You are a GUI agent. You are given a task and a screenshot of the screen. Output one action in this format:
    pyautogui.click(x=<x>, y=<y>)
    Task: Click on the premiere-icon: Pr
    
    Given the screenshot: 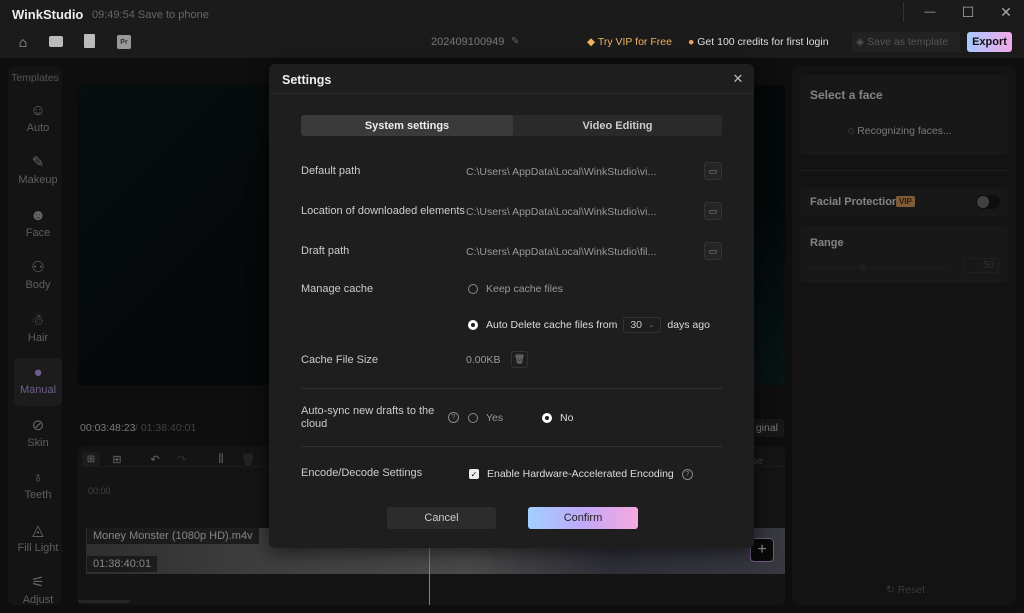 What is the action you would take?
    pyautogui.click(x=124, y=42)
    